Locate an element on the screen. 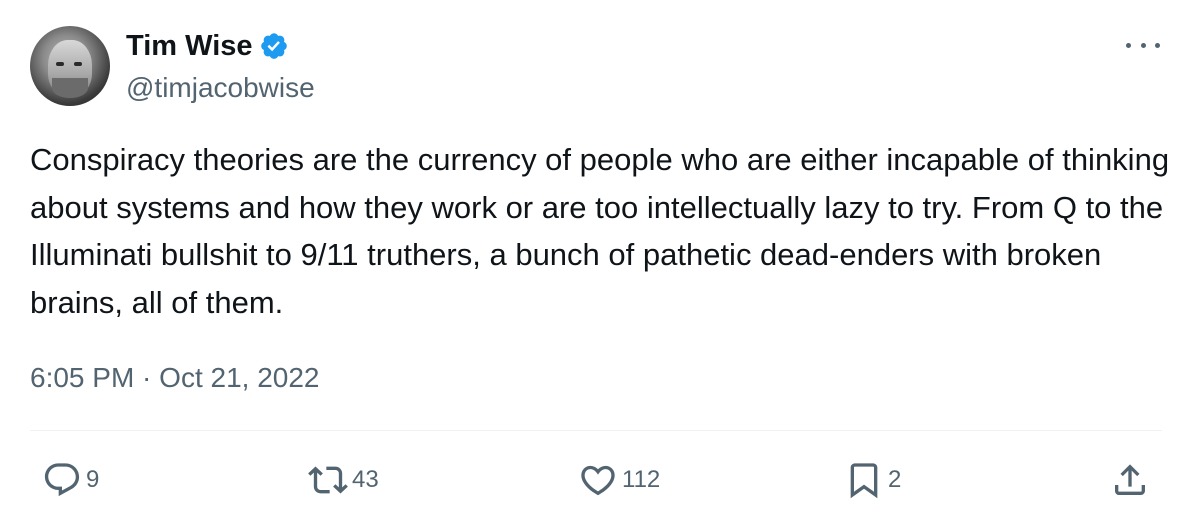  avatar-beard is located at coordinates (70, 88).